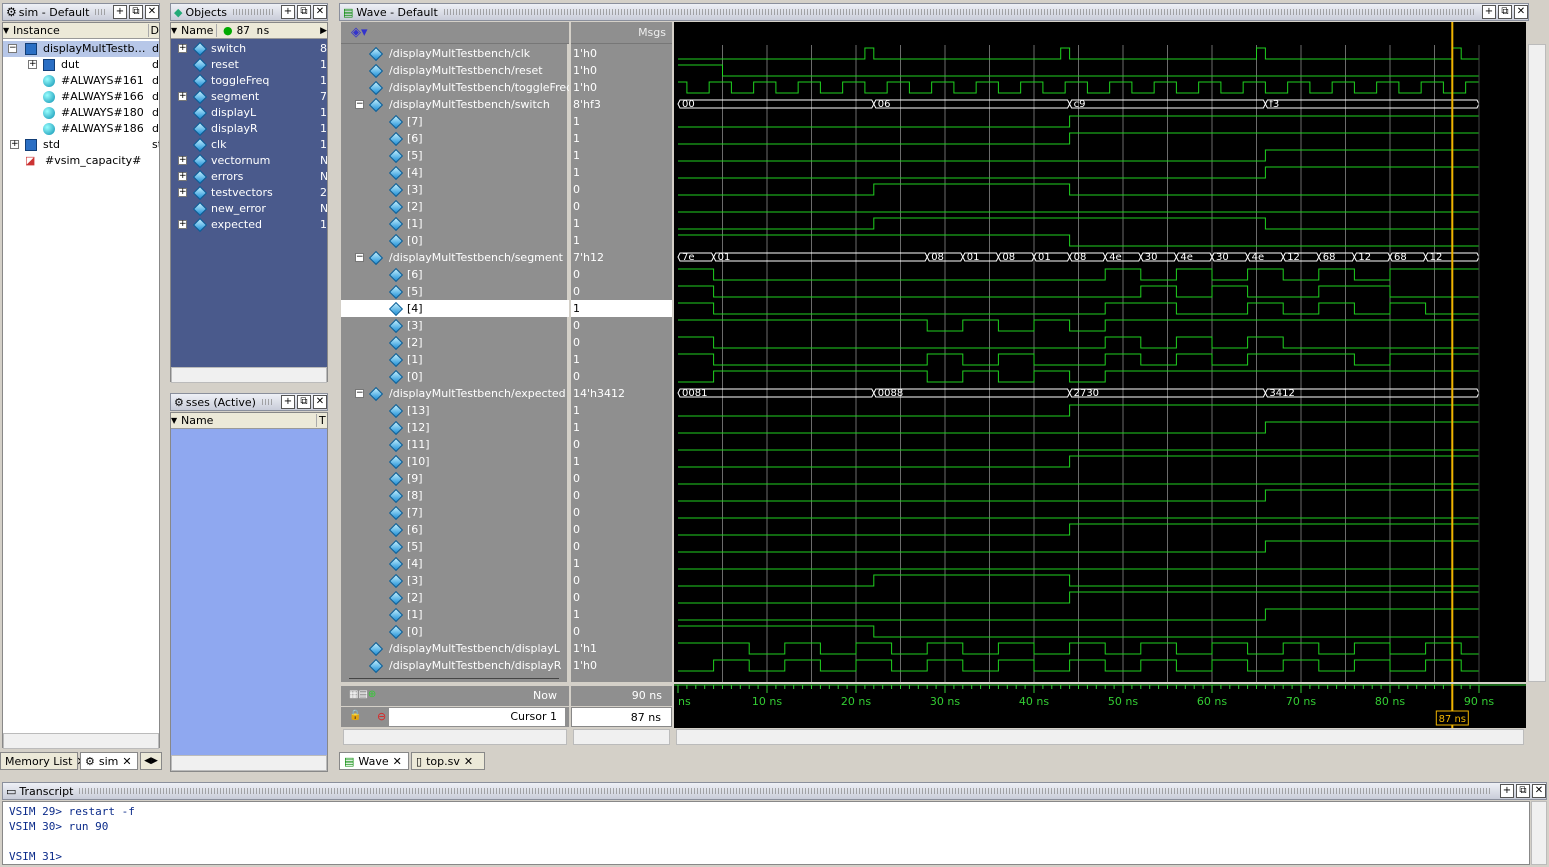 This screenshot has height=867, width=1549. I want to click on tree-row: − displayMultTestbench di, so click(81, 49).